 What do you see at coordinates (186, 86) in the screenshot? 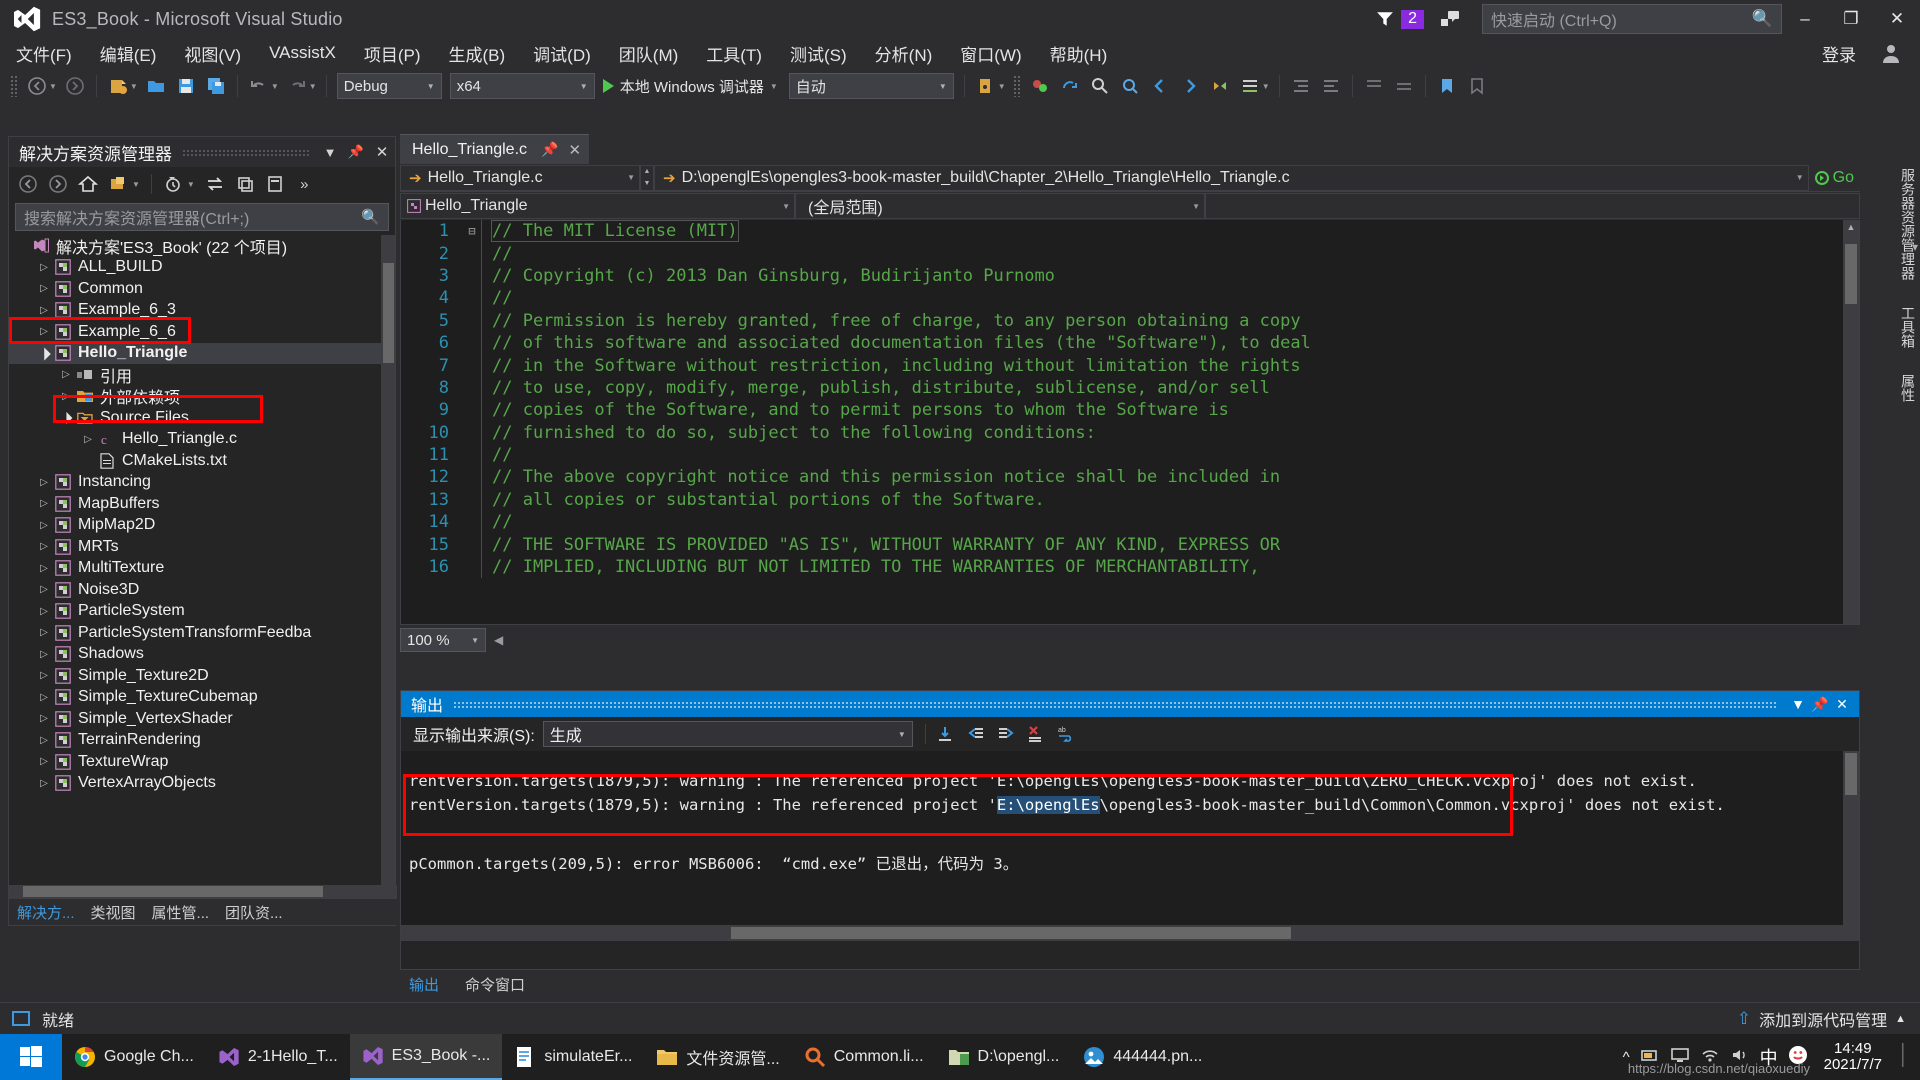
I see `save-icon` at bounding box center [186, 86].